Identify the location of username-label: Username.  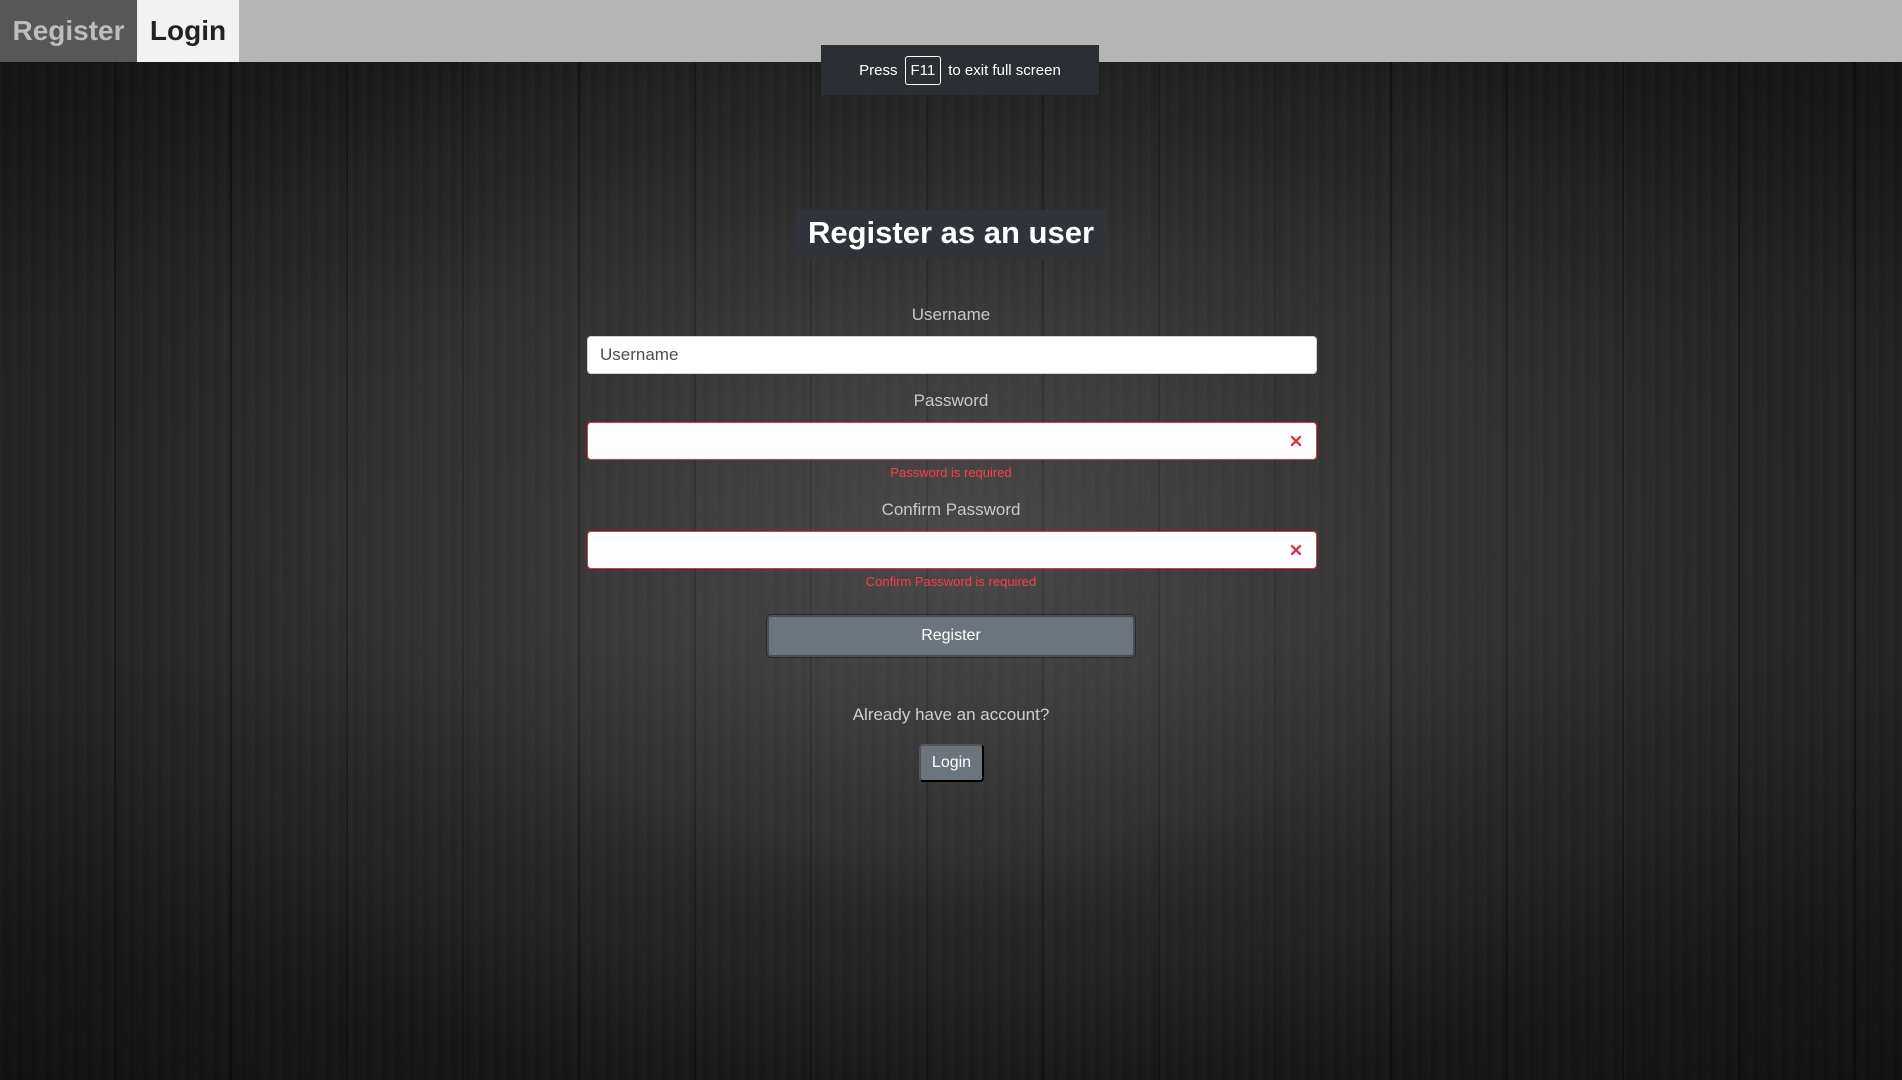
(951, 314).